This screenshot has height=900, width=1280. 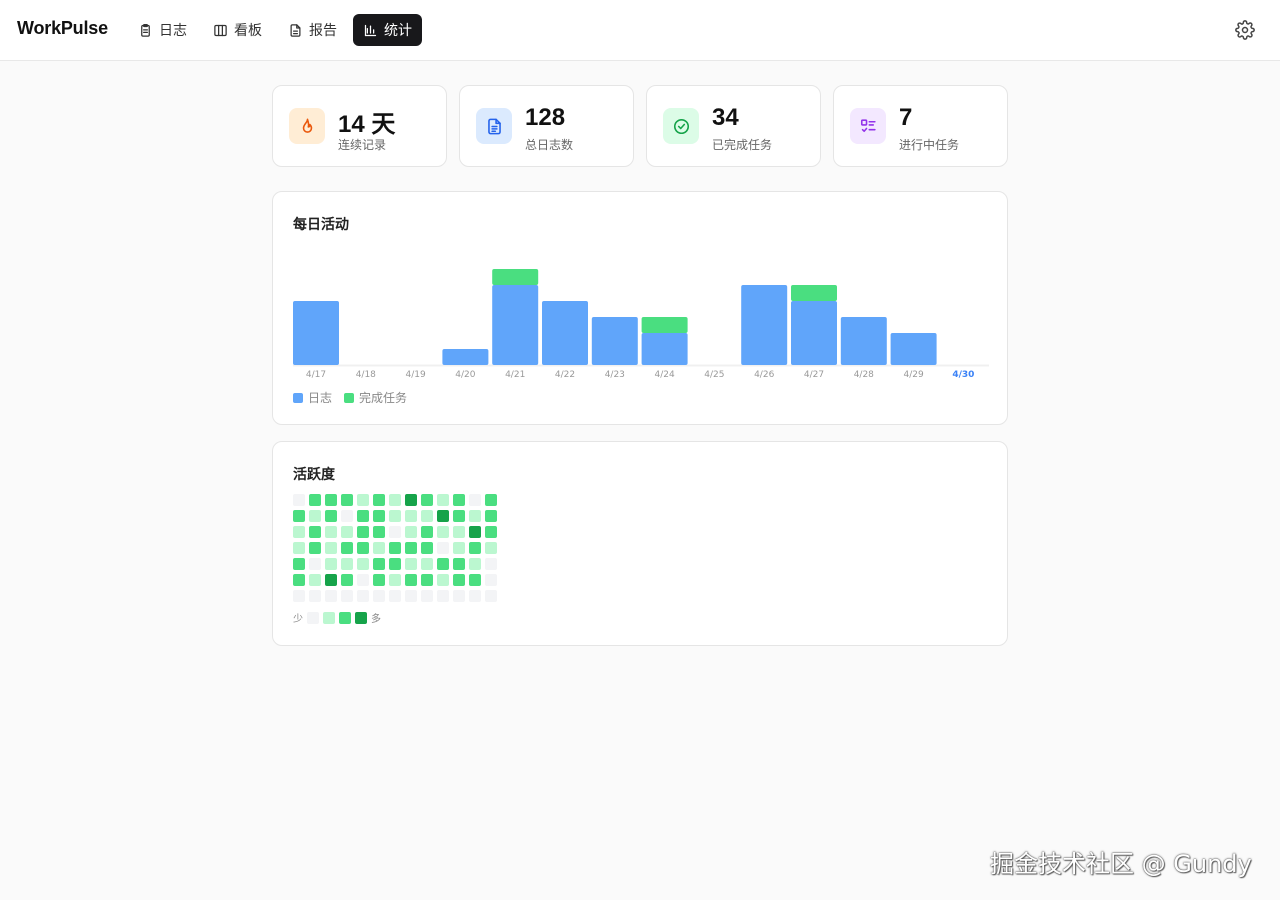 What do you see at coordinates (320, 398) in the screenshot?
I see `legend-label: 日志` at bounding box center [320, 398].